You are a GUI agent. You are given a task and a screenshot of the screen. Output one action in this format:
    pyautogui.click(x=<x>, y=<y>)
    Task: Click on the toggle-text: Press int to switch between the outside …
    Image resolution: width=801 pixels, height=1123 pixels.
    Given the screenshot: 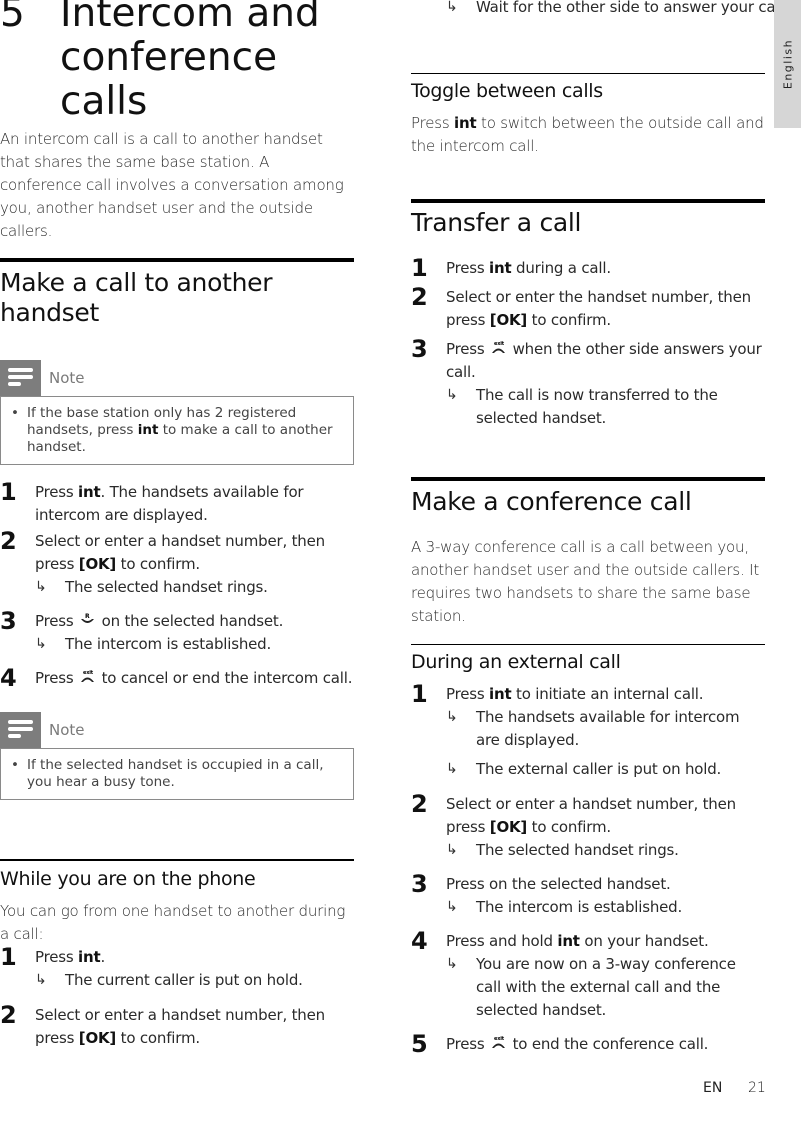 What is the action you would take?
    pyautogui.click(x=587, y=134)
    